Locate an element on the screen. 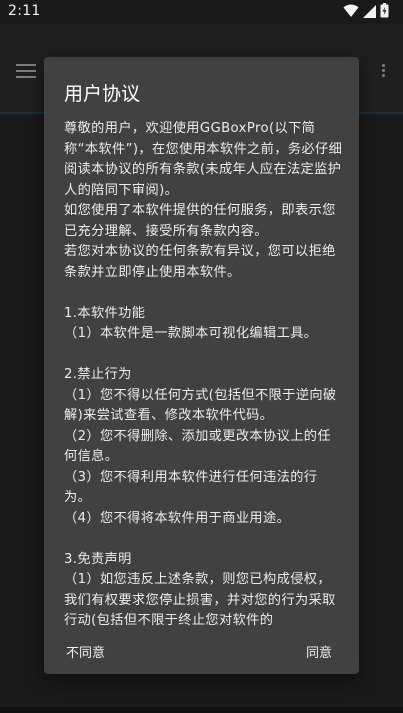 This screenshot has height=713, width=403. section-heading: 1.本软件功能 is located at coordinates (105, 313).